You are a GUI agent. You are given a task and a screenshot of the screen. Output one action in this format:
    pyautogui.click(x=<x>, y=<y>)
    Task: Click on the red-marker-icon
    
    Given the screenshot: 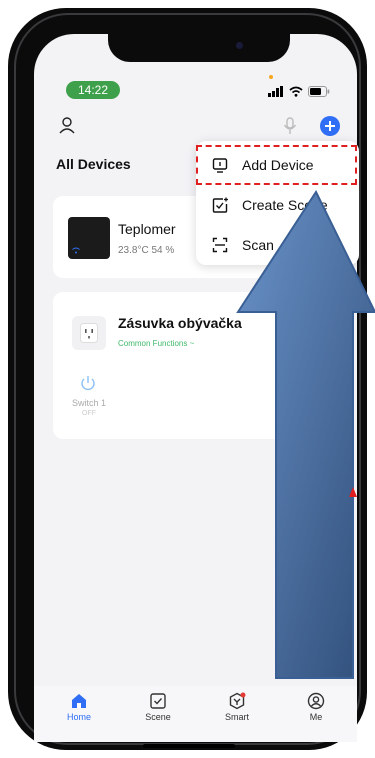 What is the action you would take?
    pyautogui.click(x=353, y=492)
    